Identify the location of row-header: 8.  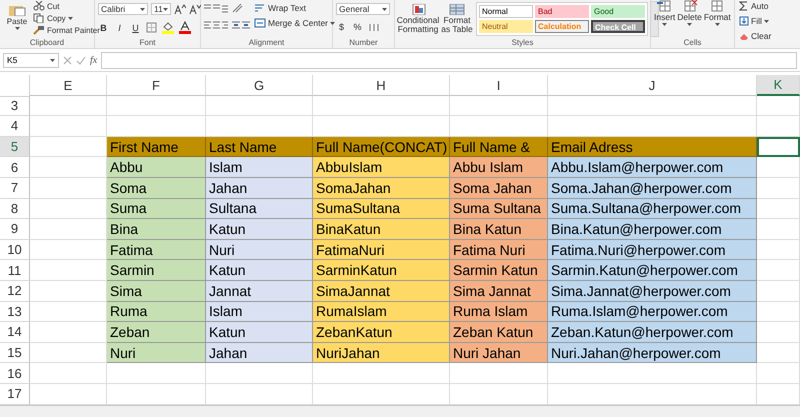
(15, 209).